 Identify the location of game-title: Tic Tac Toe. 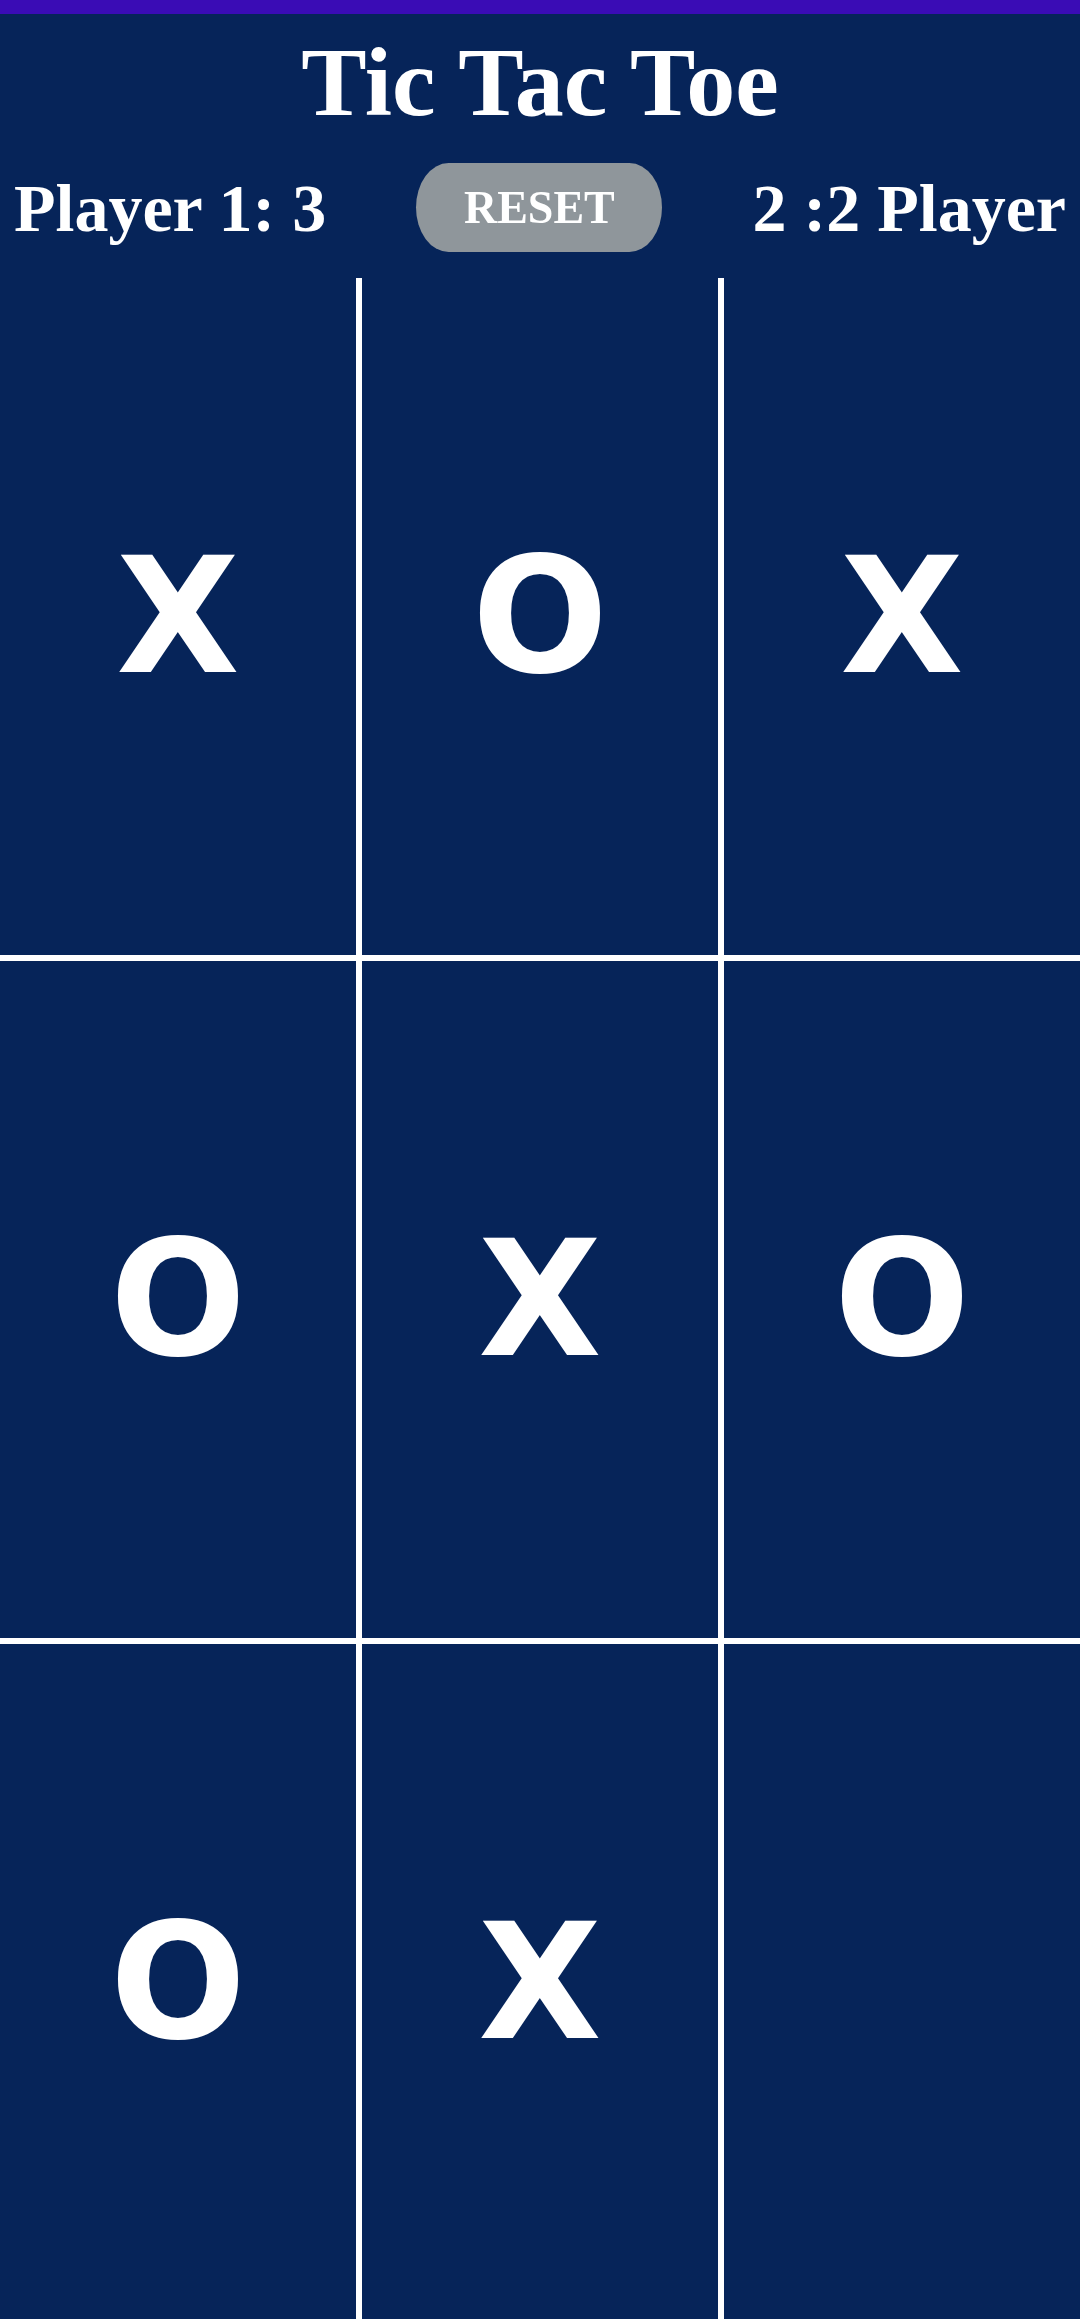
(540, 82).